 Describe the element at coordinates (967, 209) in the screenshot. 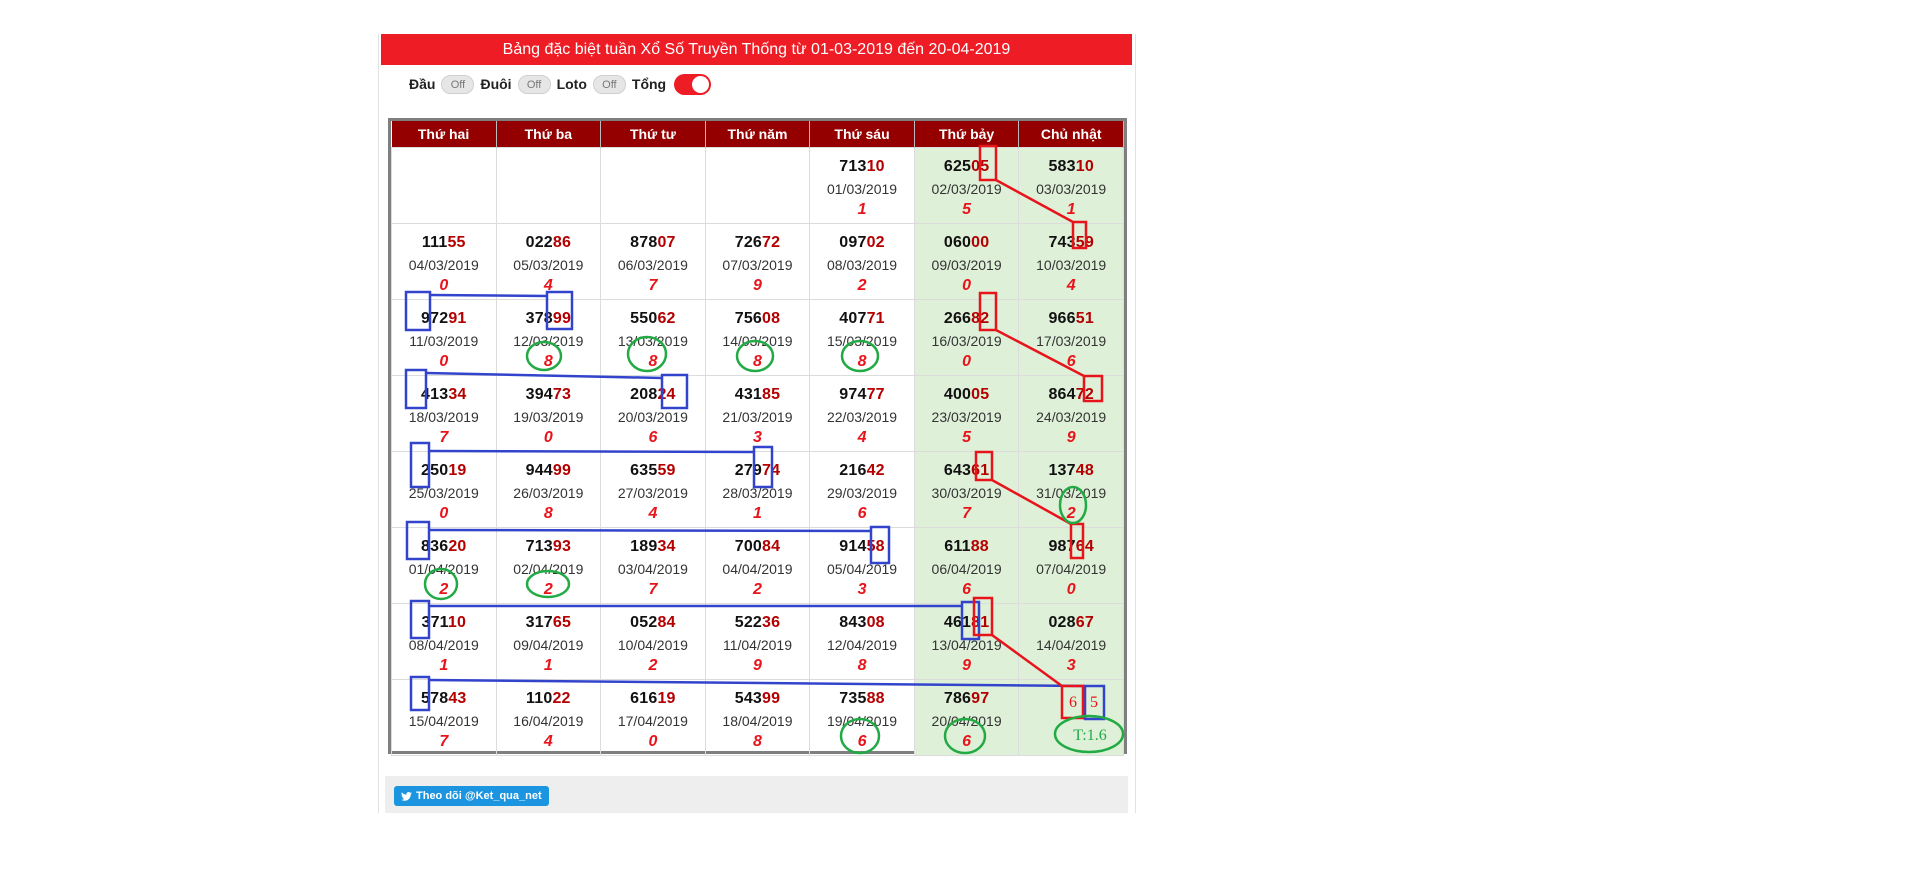

I see `result-sum: 5` at that location.